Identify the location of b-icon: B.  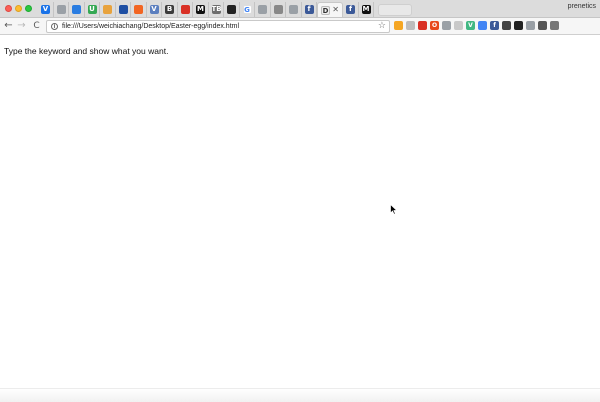
(169, 9).